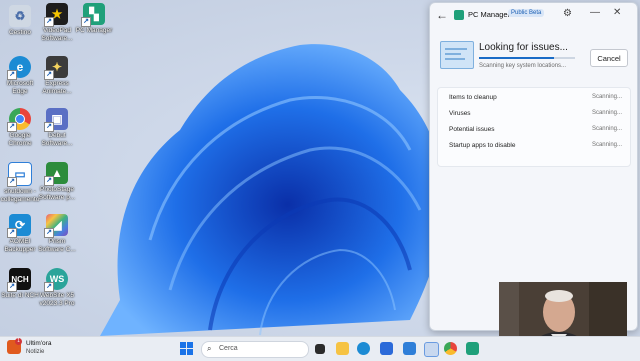 Image resolution: width=640 pixels, height=361 pixels. Describe the element at coordinates (472, 129) in the screenshot. I see `item-name: Potential issues` at that location.